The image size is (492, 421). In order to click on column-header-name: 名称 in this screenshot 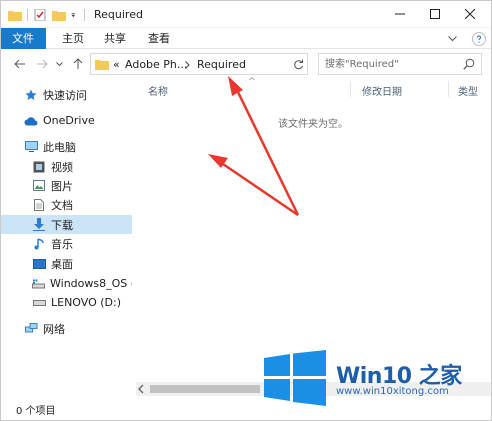, I will do `click(158, 90)`.